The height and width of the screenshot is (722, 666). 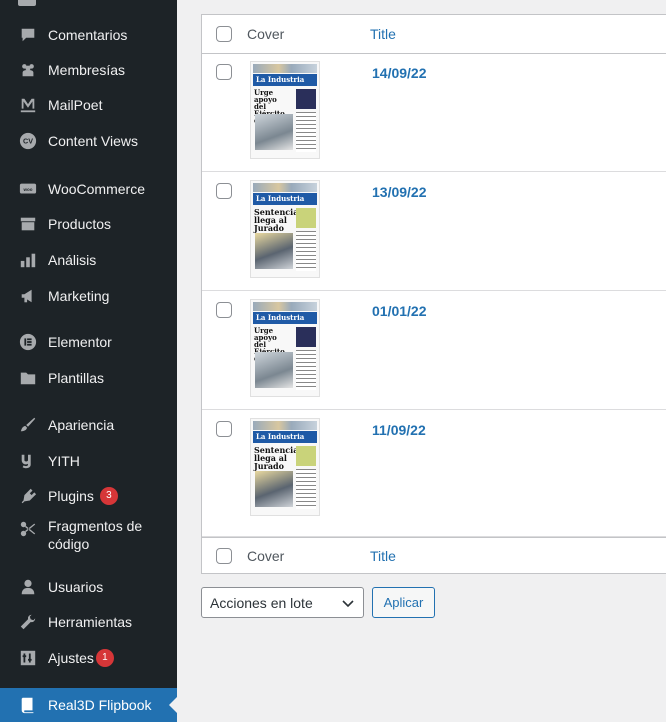 I want to click on bulk-actions-value: Acciones en lote, so click(x=261, y=602).